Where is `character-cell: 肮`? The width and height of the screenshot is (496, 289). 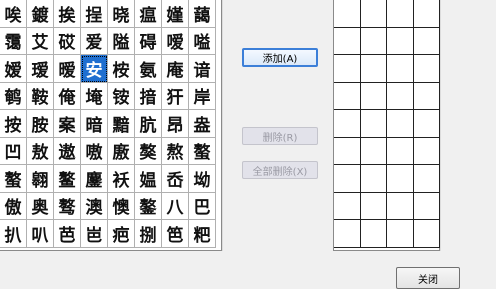
character-cell: 肮 is located at coordinates (148, 124).